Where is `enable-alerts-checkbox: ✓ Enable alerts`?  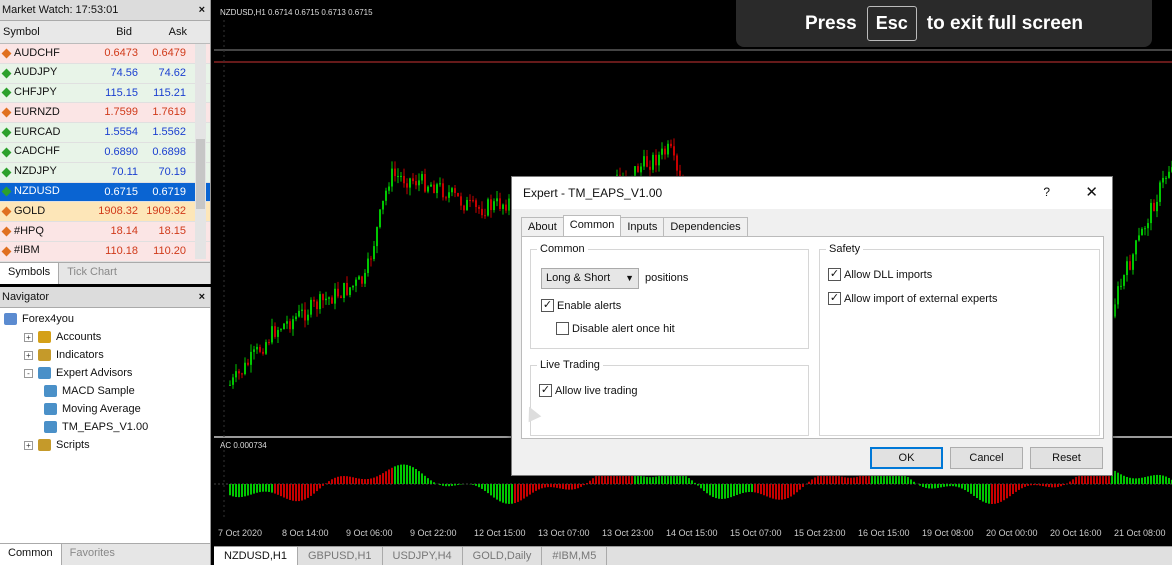 enable-alerts-checkbox: ✓ Enable alerts is located at coordinates (581, 305).